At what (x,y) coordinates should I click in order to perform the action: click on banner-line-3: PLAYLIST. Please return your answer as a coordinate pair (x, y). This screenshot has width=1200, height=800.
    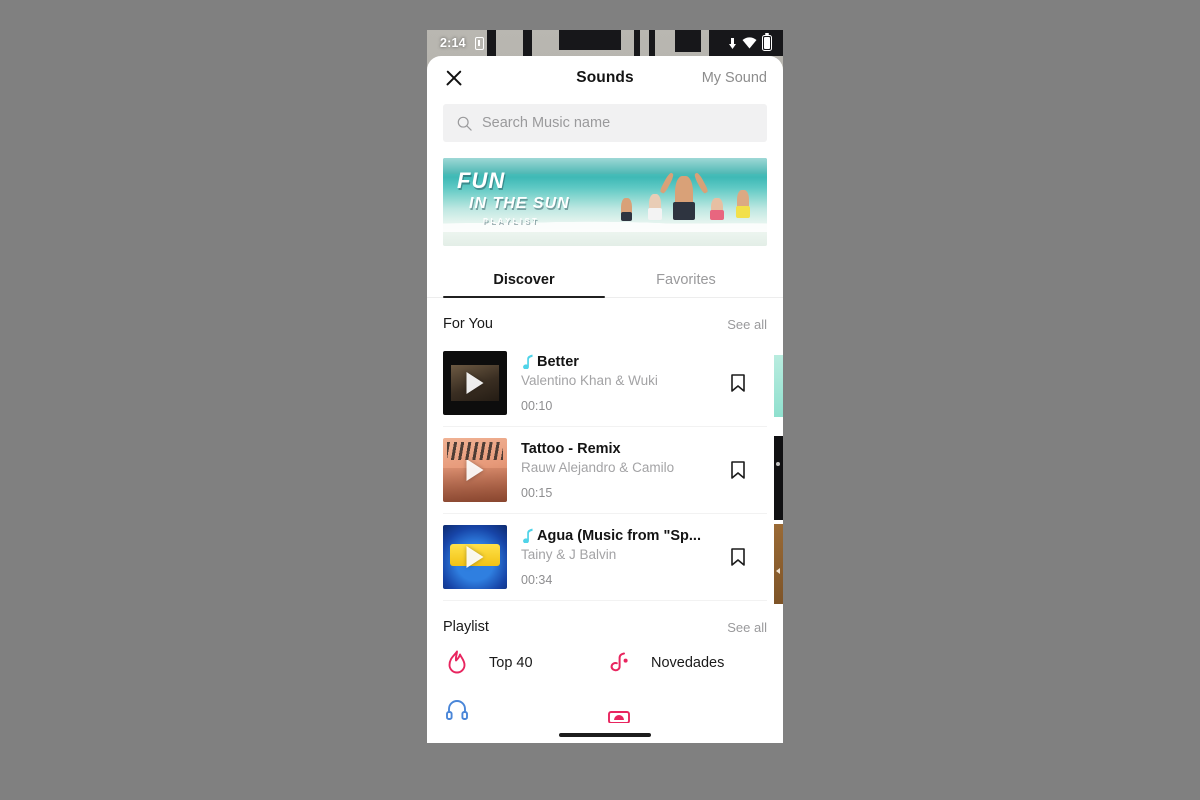
    Looking at the image, I should click on (511, 220).